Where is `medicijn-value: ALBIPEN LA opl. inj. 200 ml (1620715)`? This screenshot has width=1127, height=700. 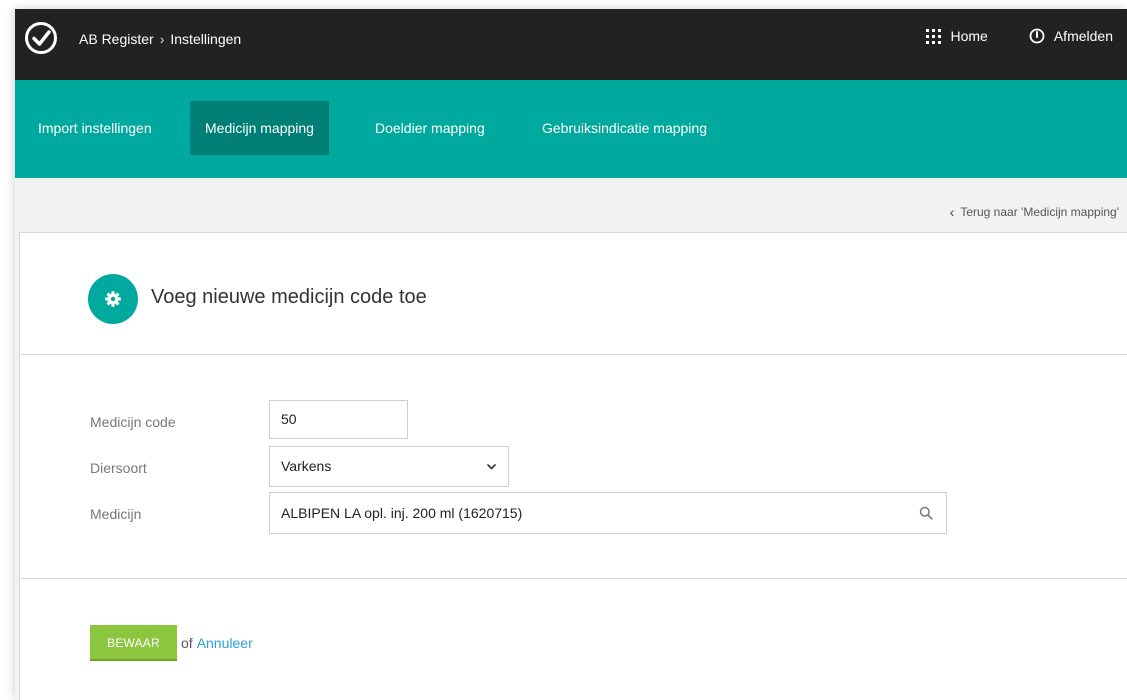 medicijn-value: ALBIPEN LA opl. inj. 200 ml (1620715) is located at coordinates (402, 513).